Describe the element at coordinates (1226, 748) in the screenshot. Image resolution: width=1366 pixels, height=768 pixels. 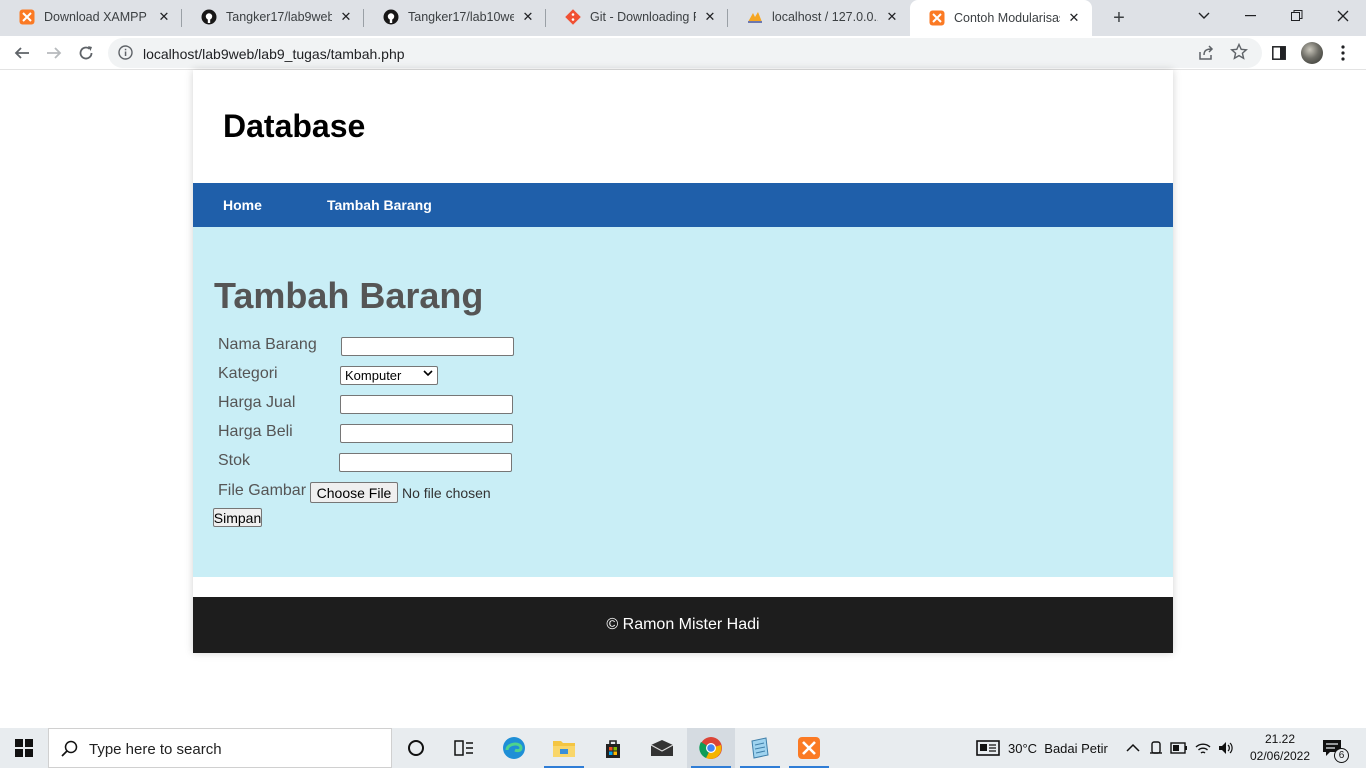
I see `volume-icon` at that location.